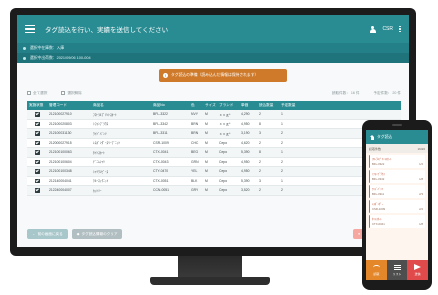 This screenshot has width=438, height=295. Describe the element at coordinates (195, 123) in the screenshot. I see `table-cell: BRN` at that location.